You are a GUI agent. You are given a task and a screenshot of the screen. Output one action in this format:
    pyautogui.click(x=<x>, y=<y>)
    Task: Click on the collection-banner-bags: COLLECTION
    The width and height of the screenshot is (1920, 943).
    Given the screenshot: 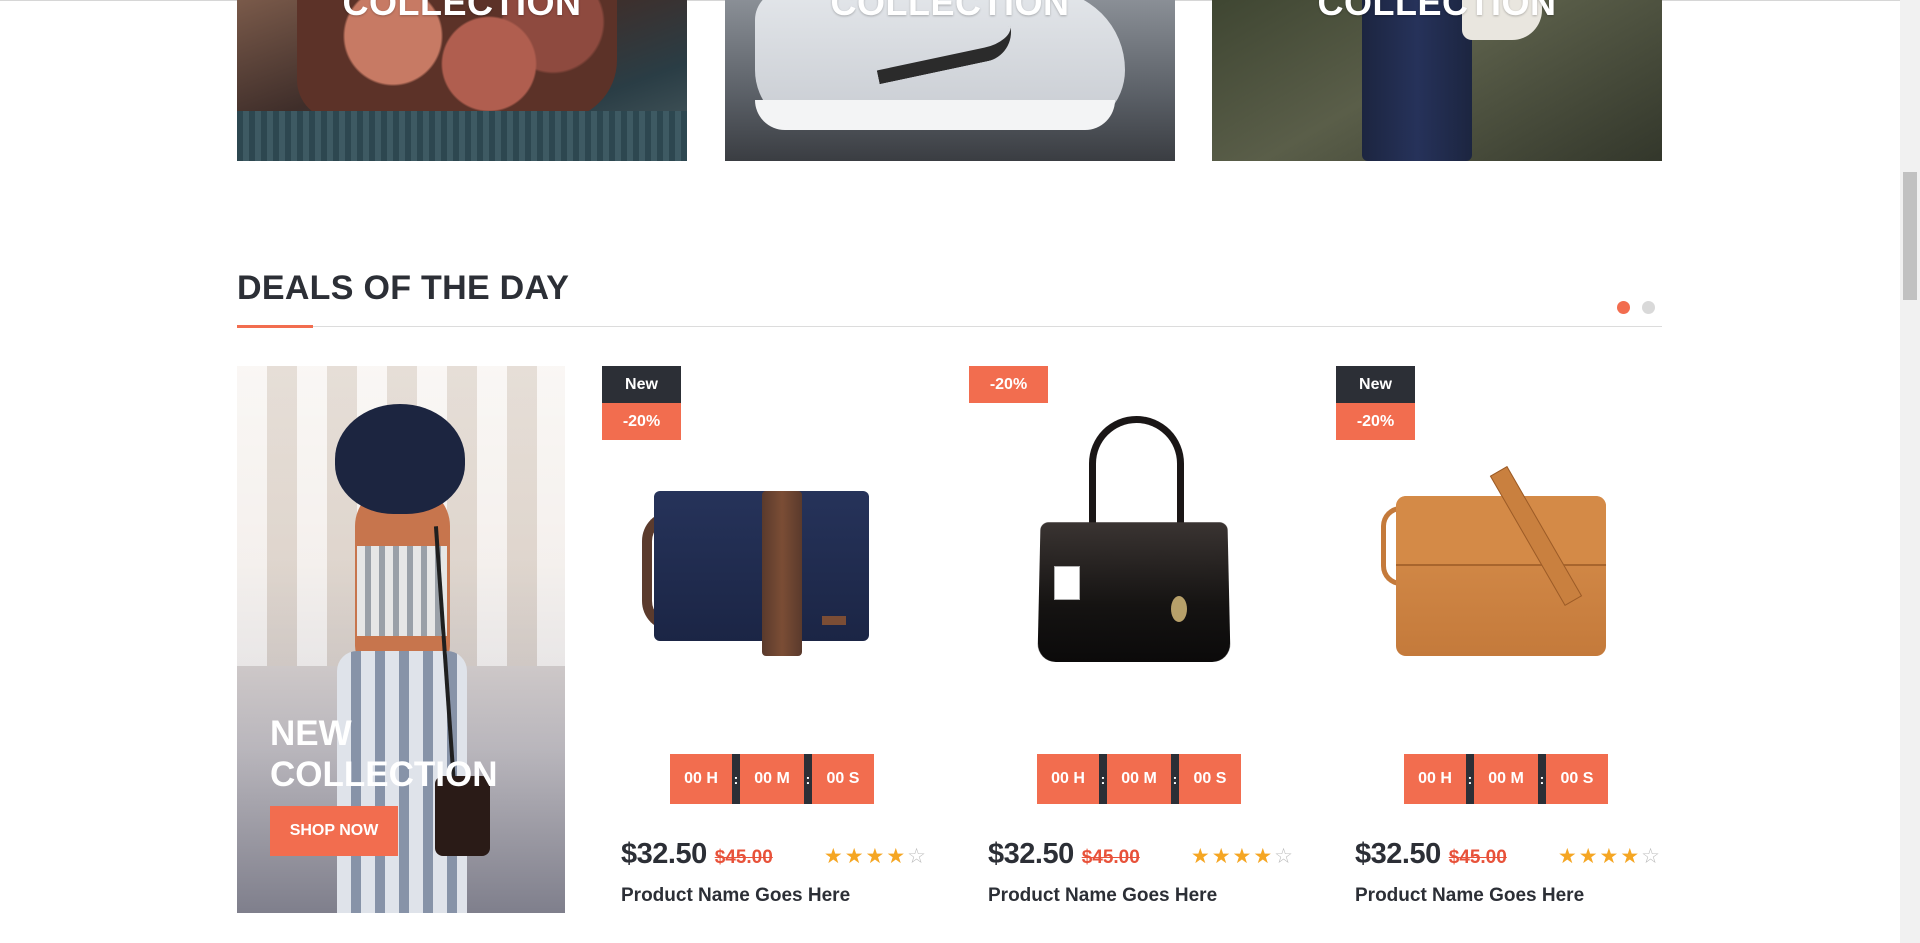 What is the action you would take?
    pyautogui.click(x=462, y=80)
    